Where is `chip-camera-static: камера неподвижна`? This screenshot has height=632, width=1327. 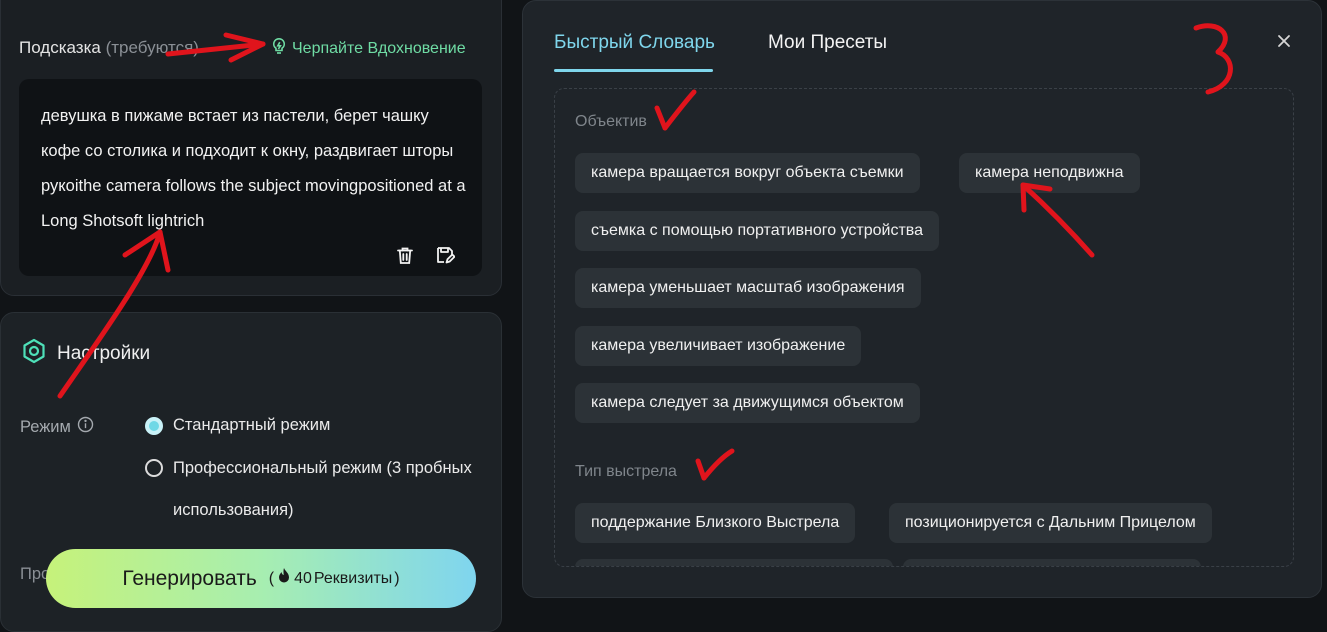
chip-camera-static: камера неподвижна is located at coordinates (1049, 173).